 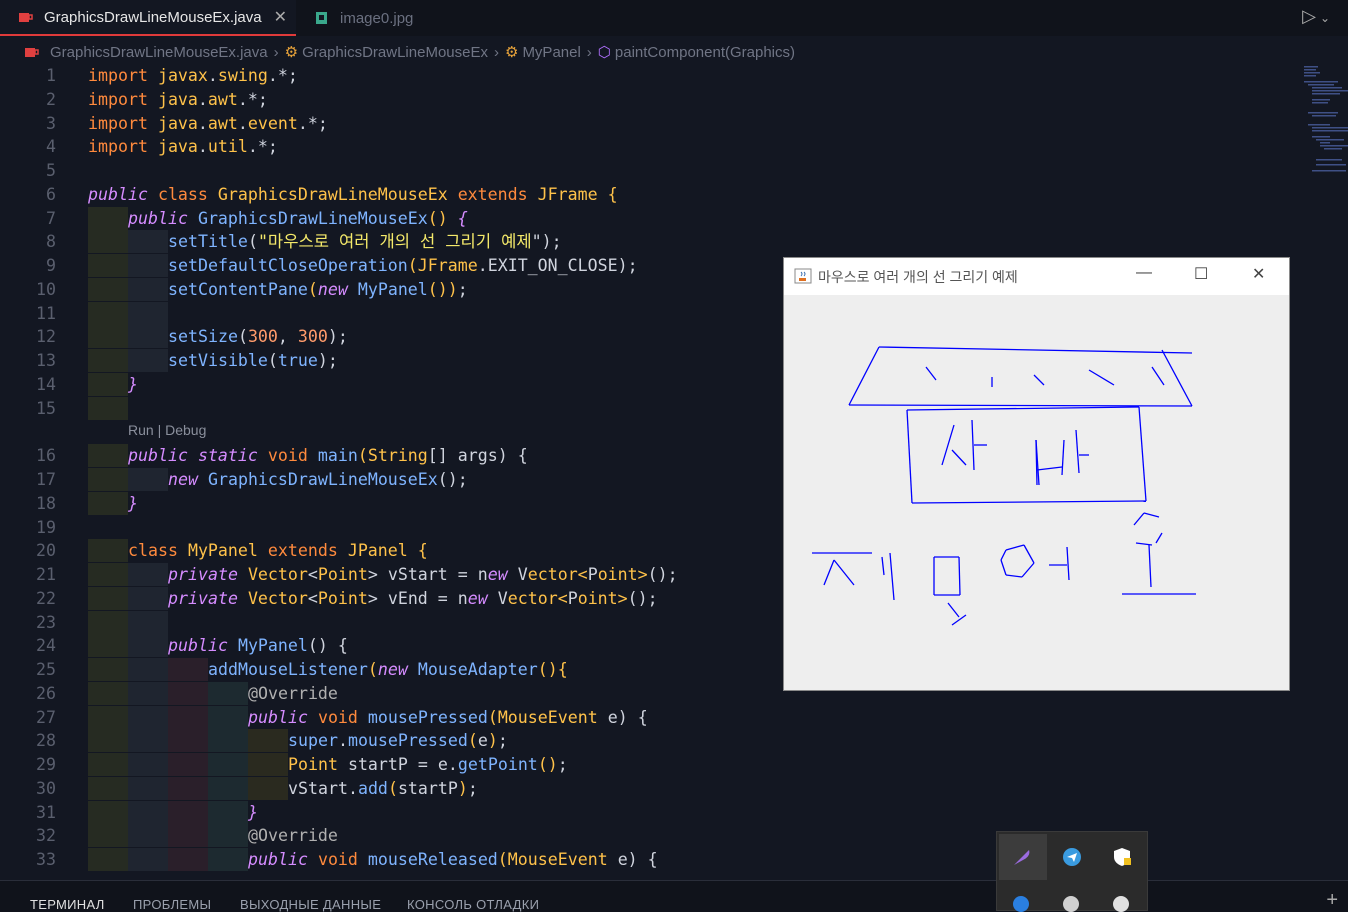 What do you see at coordinates (390, 740) in the screenshot?
I see `code-line: 28 super.mousePressed(e);` at bounding box center [390, 740].